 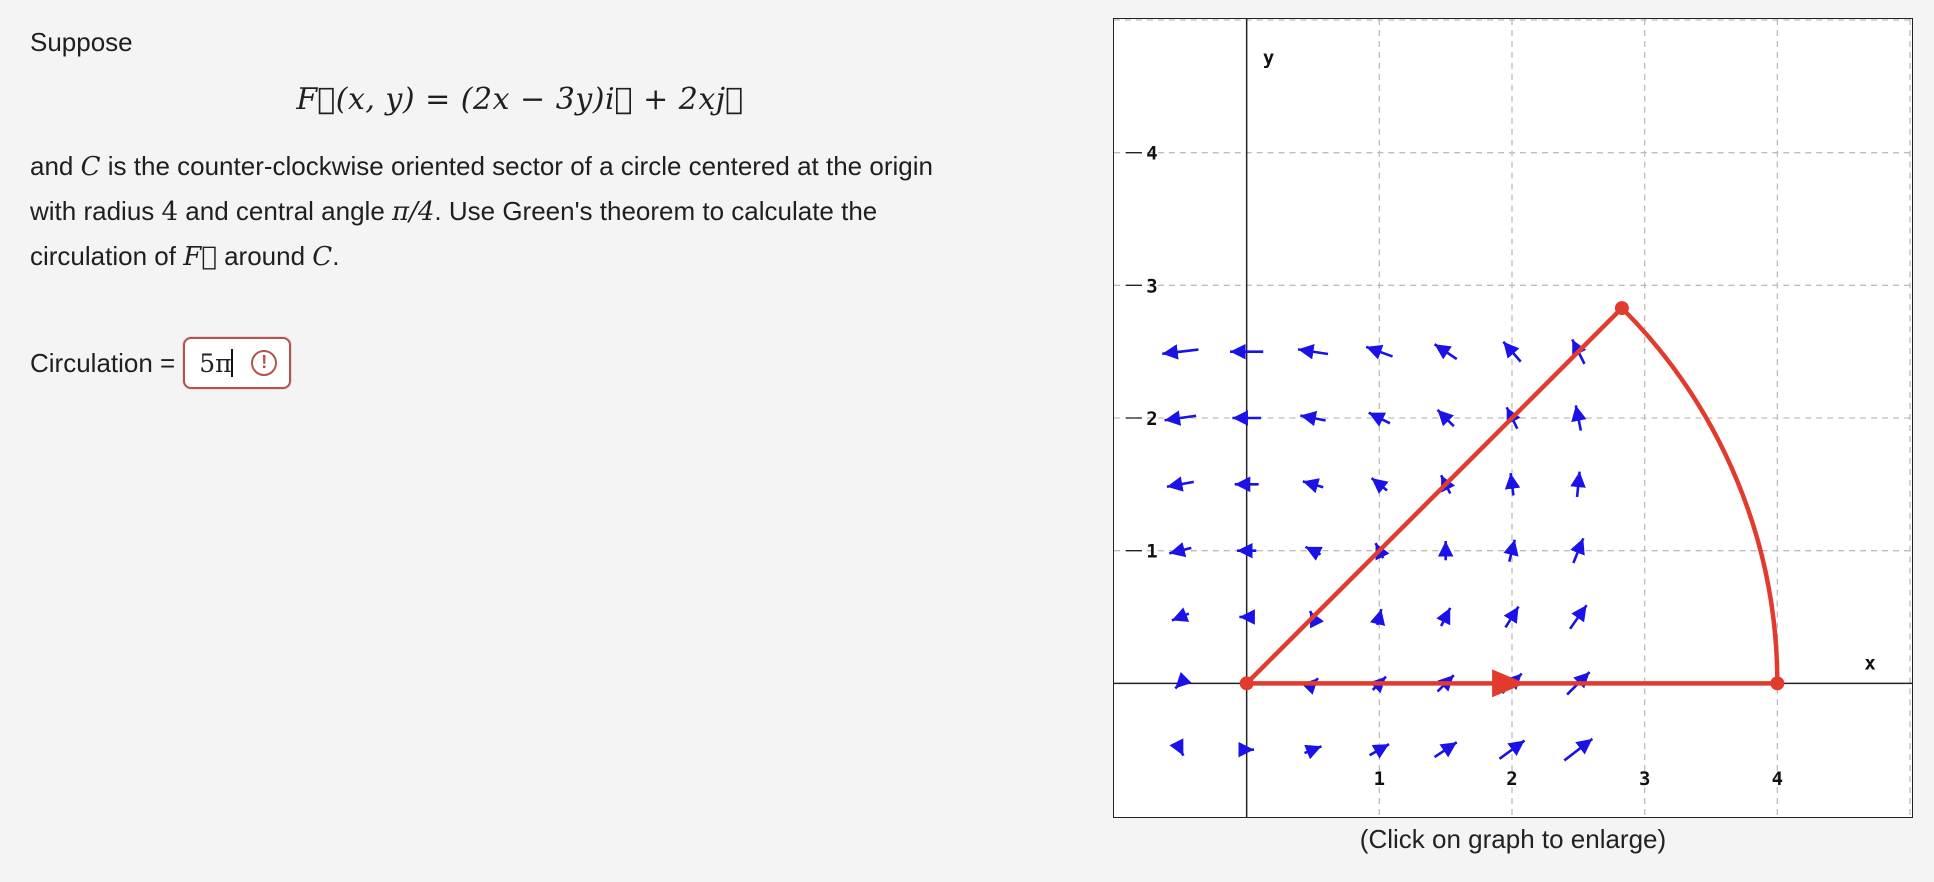 What do you see at coordinates (1511, 779) in the screenshot?
I see `x-tick-2: 2` at bounding box center [1511, 779].